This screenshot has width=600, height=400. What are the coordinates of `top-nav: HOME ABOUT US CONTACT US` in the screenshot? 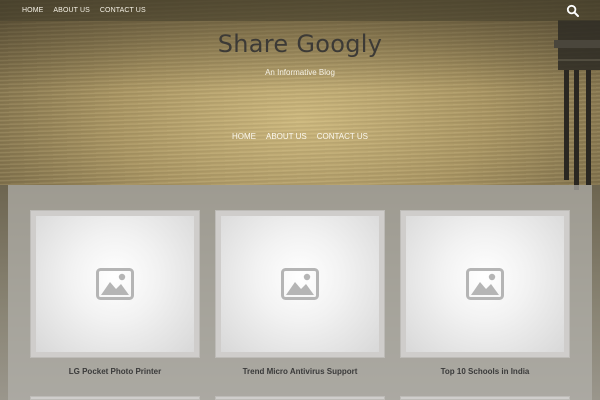 It's located at (89, 10).